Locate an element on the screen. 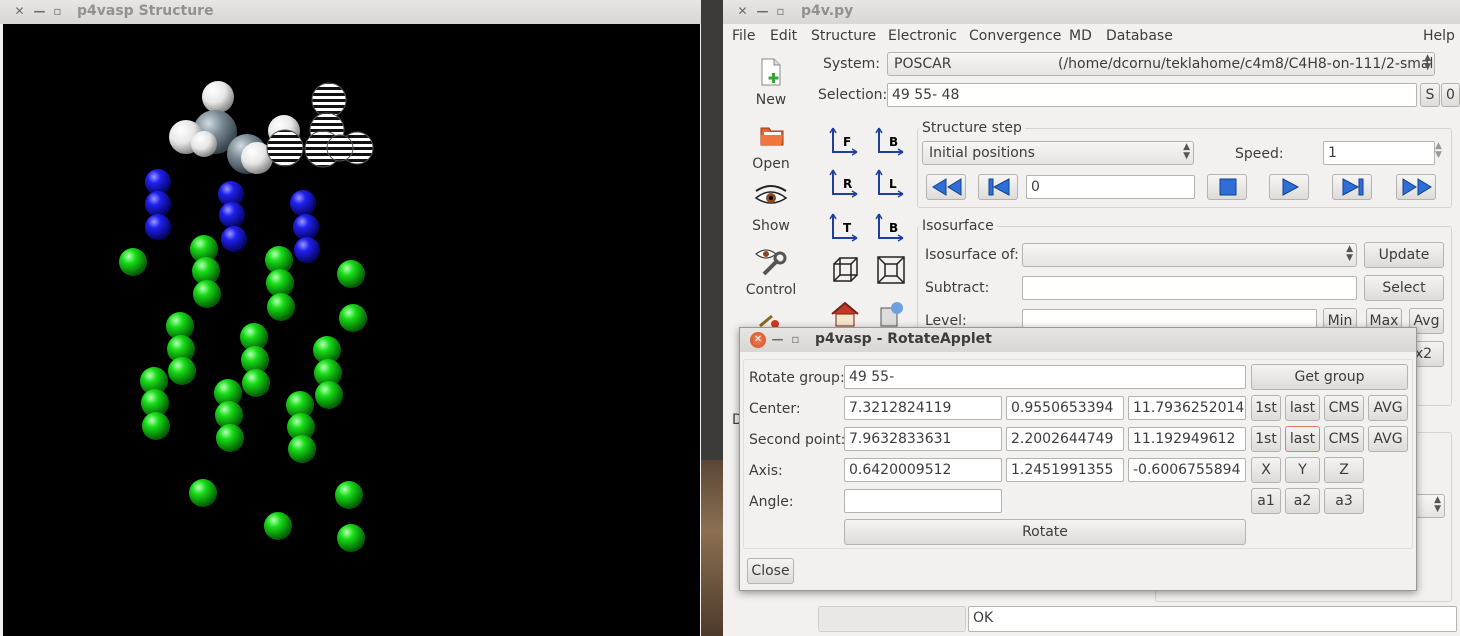 Image resolution: width=1460 pixels, height=636 pixels. speed-spinner: 1 is located at coordinates (1379, 153).